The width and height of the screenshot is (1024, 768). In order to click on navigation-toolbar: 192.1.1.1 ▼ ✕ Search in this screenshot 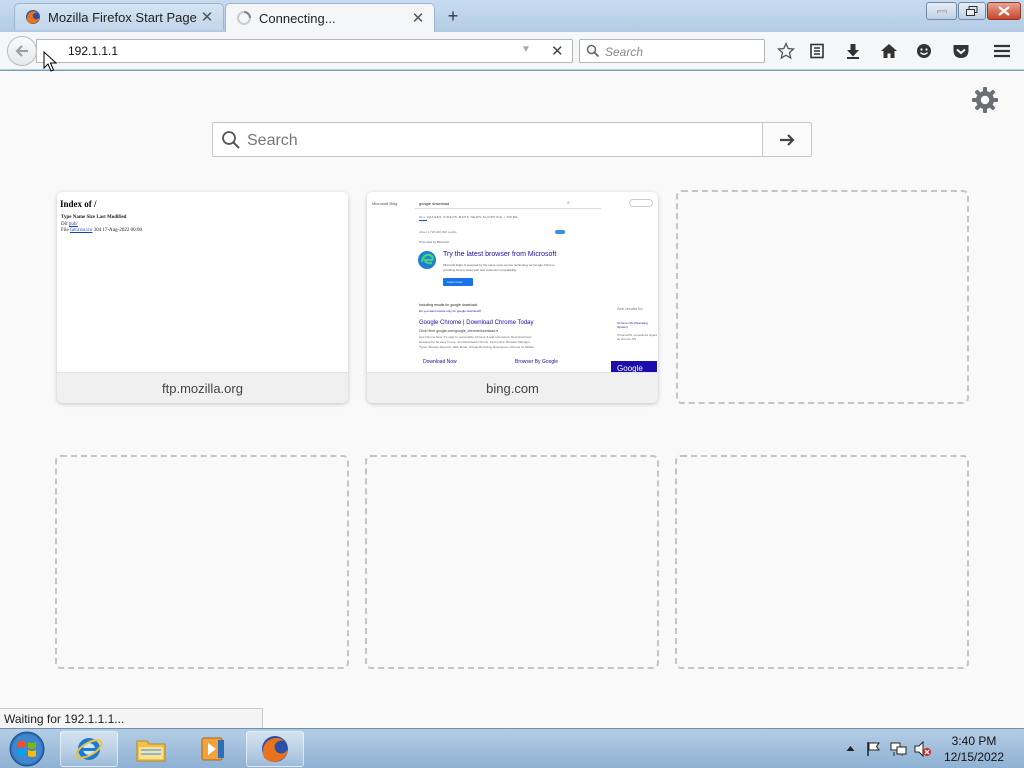, I will do `click(512, 51)`.